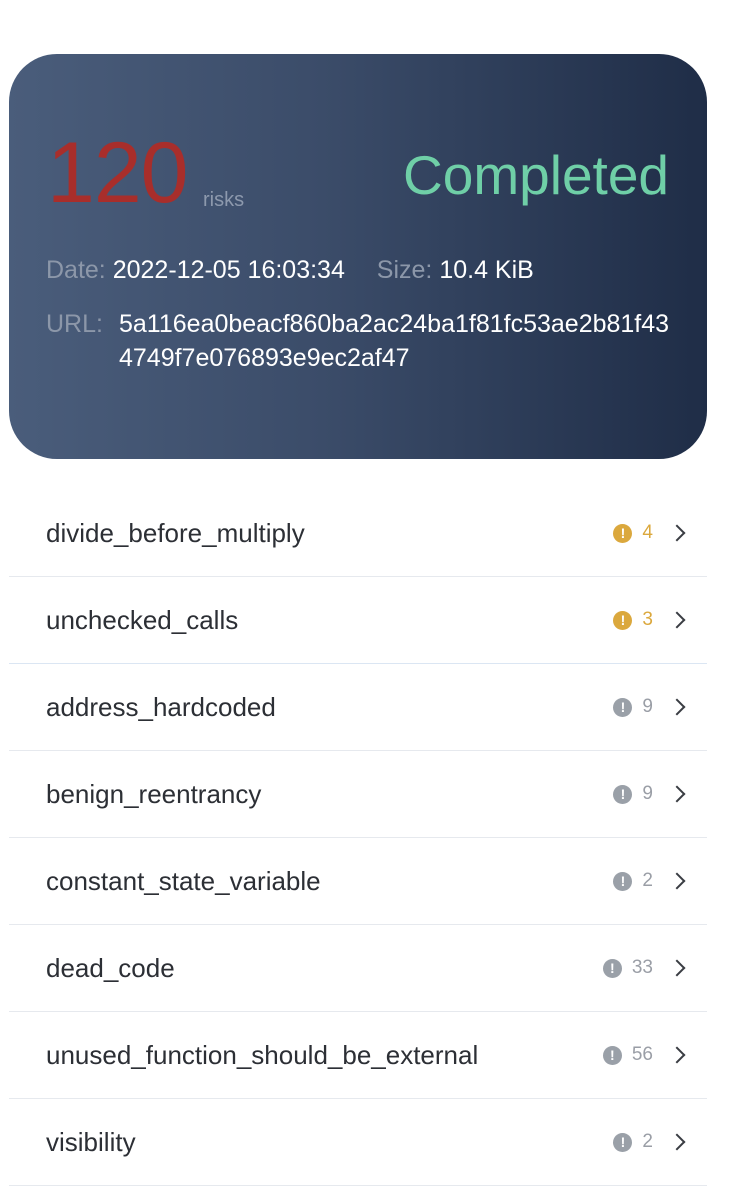  What do you see at coordinates (183, 880) in the screenshot?
I see `finding-name: constant_state_variable` at bounding box center [183, 880].